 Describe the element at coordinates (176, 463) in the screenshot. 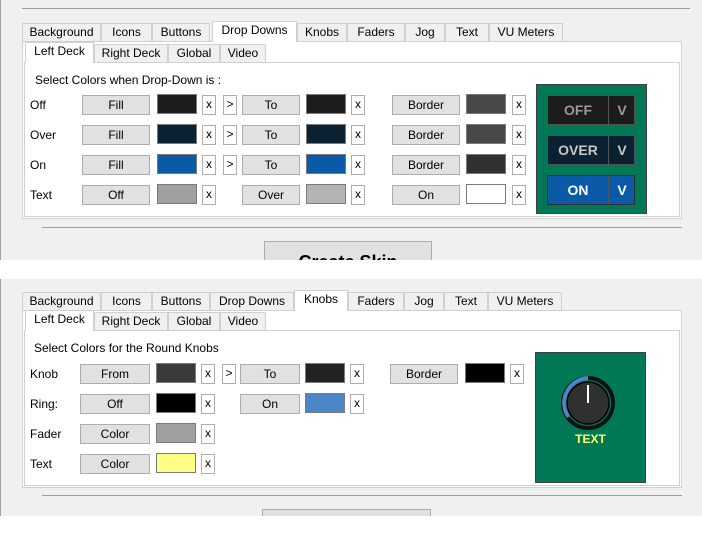

I see `knob-text-color-swatch` at that location.